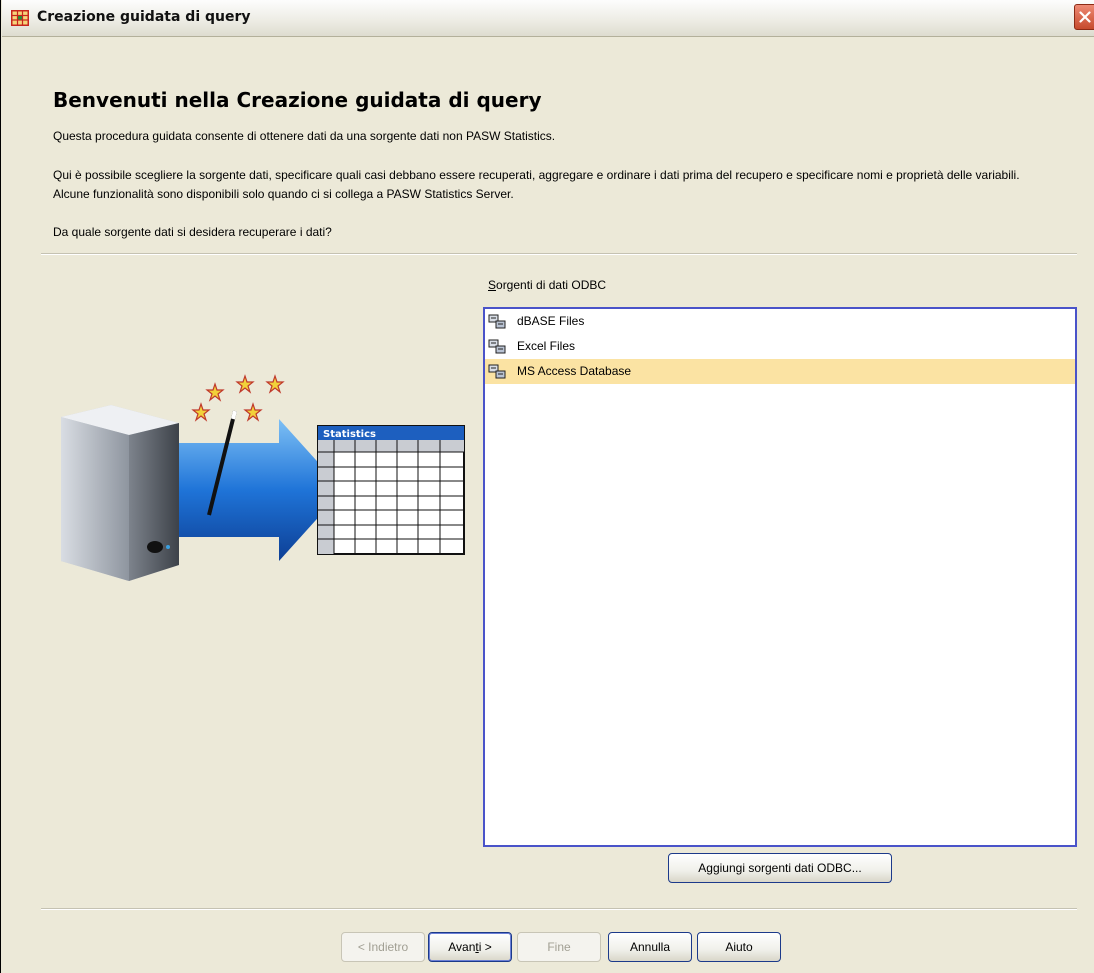 Image resolution: width=1094 pixels, height=973 pixels. Describe the element at coordinates (547, 285) in the screenshot. I see `datasources-label: Sorgenti di dati ODBC` at that location.